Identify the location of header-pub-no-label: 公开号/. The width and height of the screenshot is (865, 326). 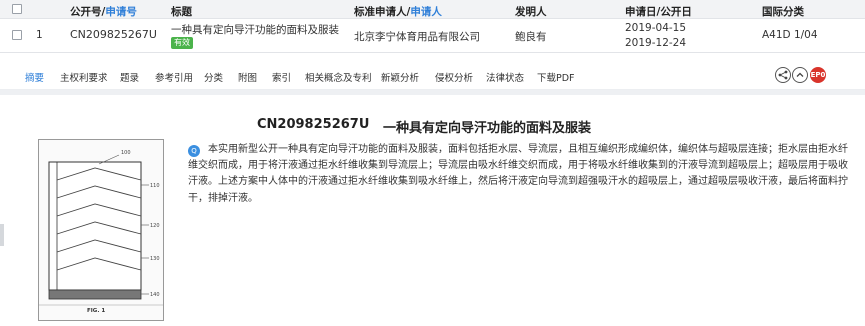
(88, 12).